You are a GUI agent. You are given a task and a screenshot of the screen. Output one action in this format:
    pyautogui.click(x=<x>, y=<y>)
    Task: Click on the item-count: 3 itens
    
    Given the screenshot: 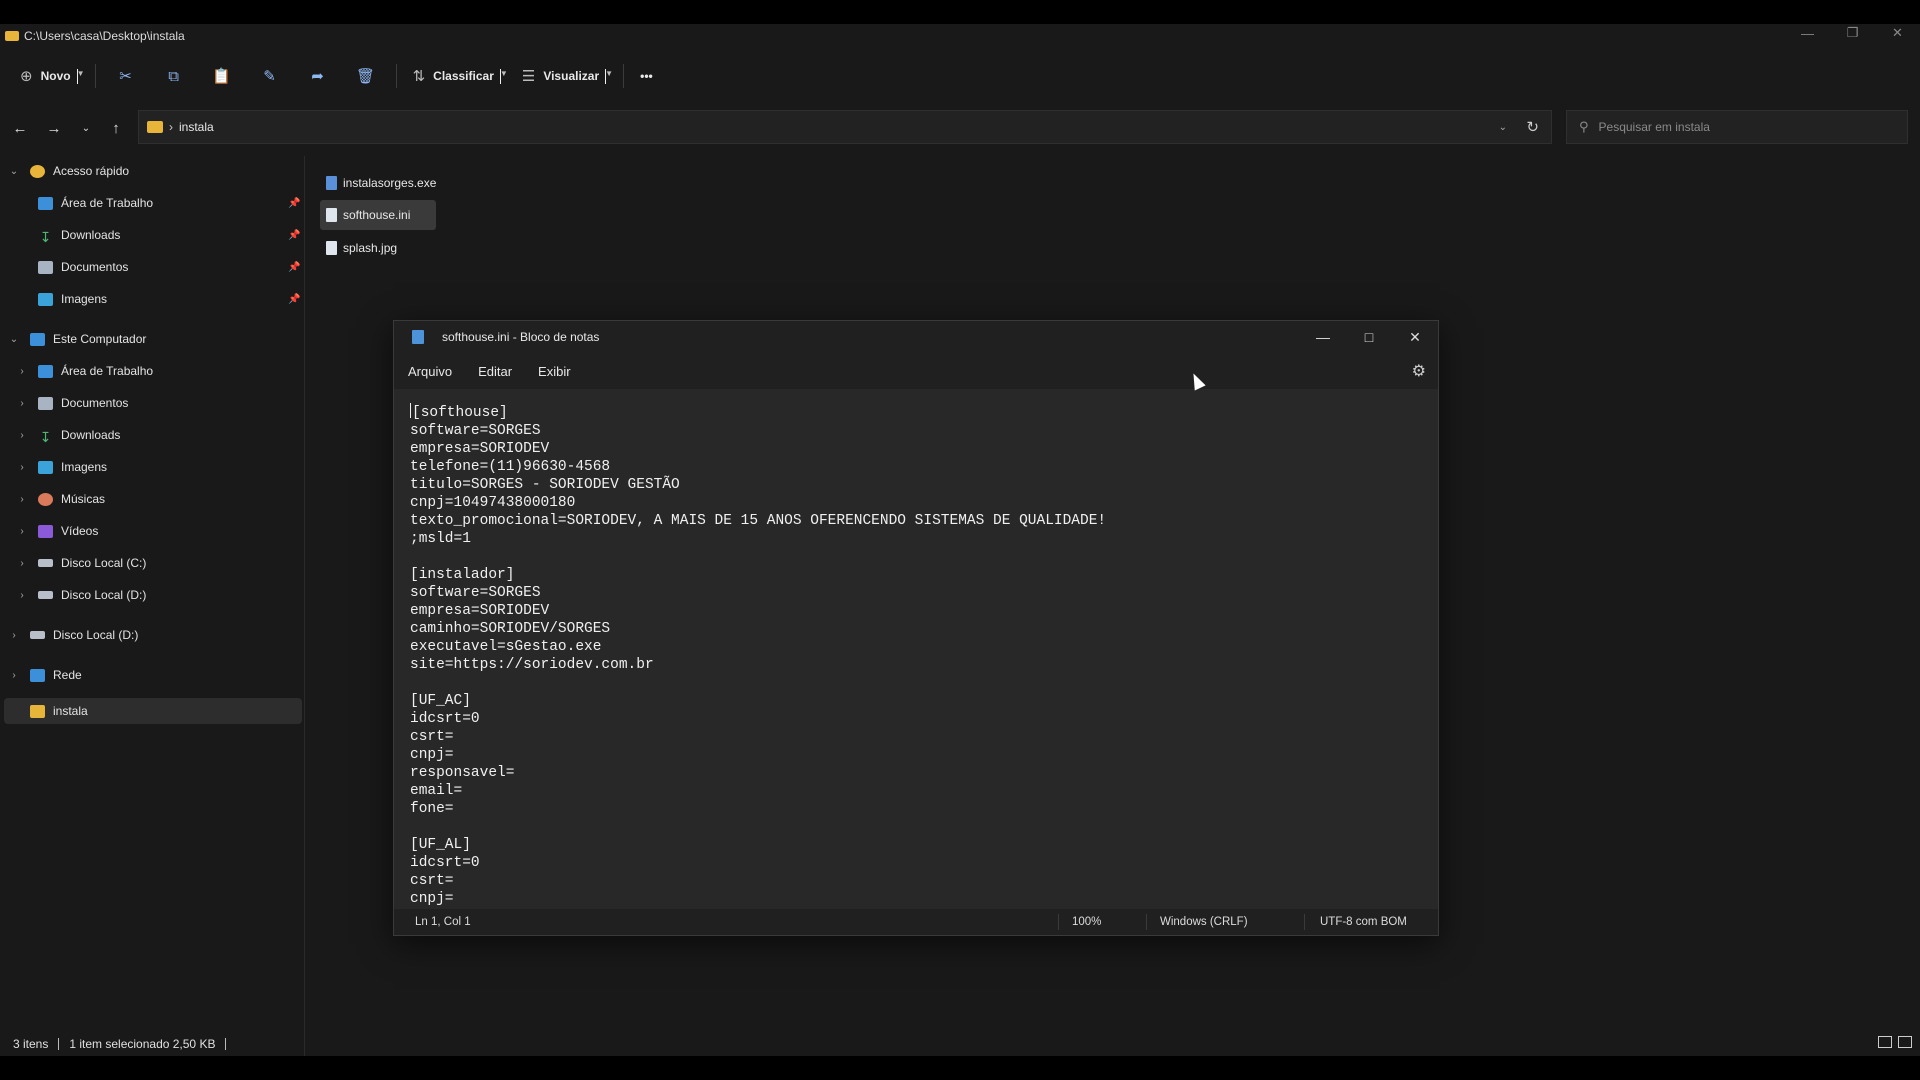 What is the action you would take?
    pyautogui.click(x=31, y=1043)
    